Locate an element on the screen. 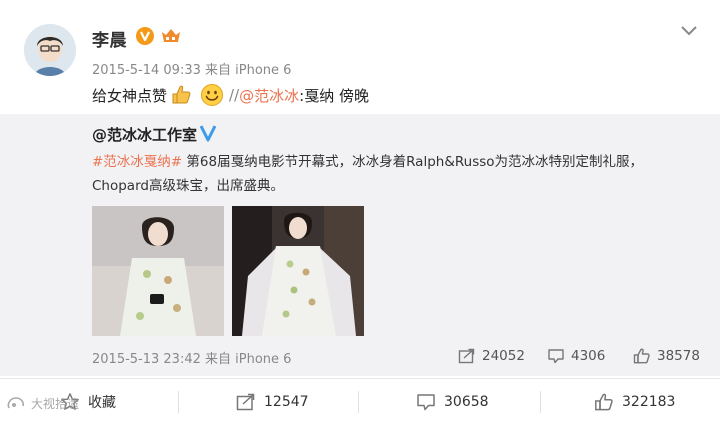  watermark-logo-icon is located at coordinates (15, 402).